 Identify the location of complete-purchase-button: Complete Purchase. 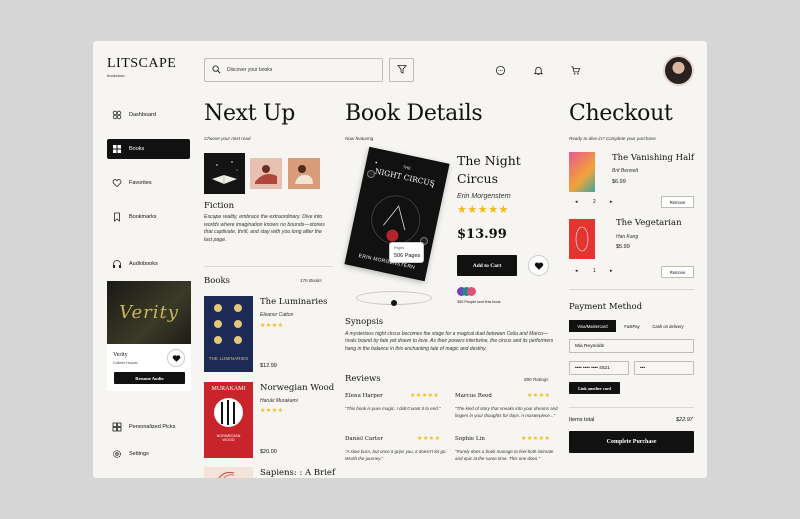
(631, 442).